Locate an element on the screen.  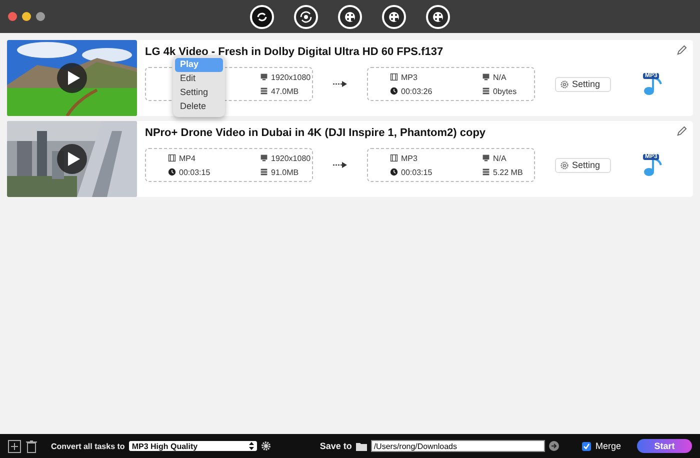
video-title: NPro+ Drone Video in Dubai in 4K (DJI Inspire 1, Phantom2) copy is located at coordinates (316, 133).